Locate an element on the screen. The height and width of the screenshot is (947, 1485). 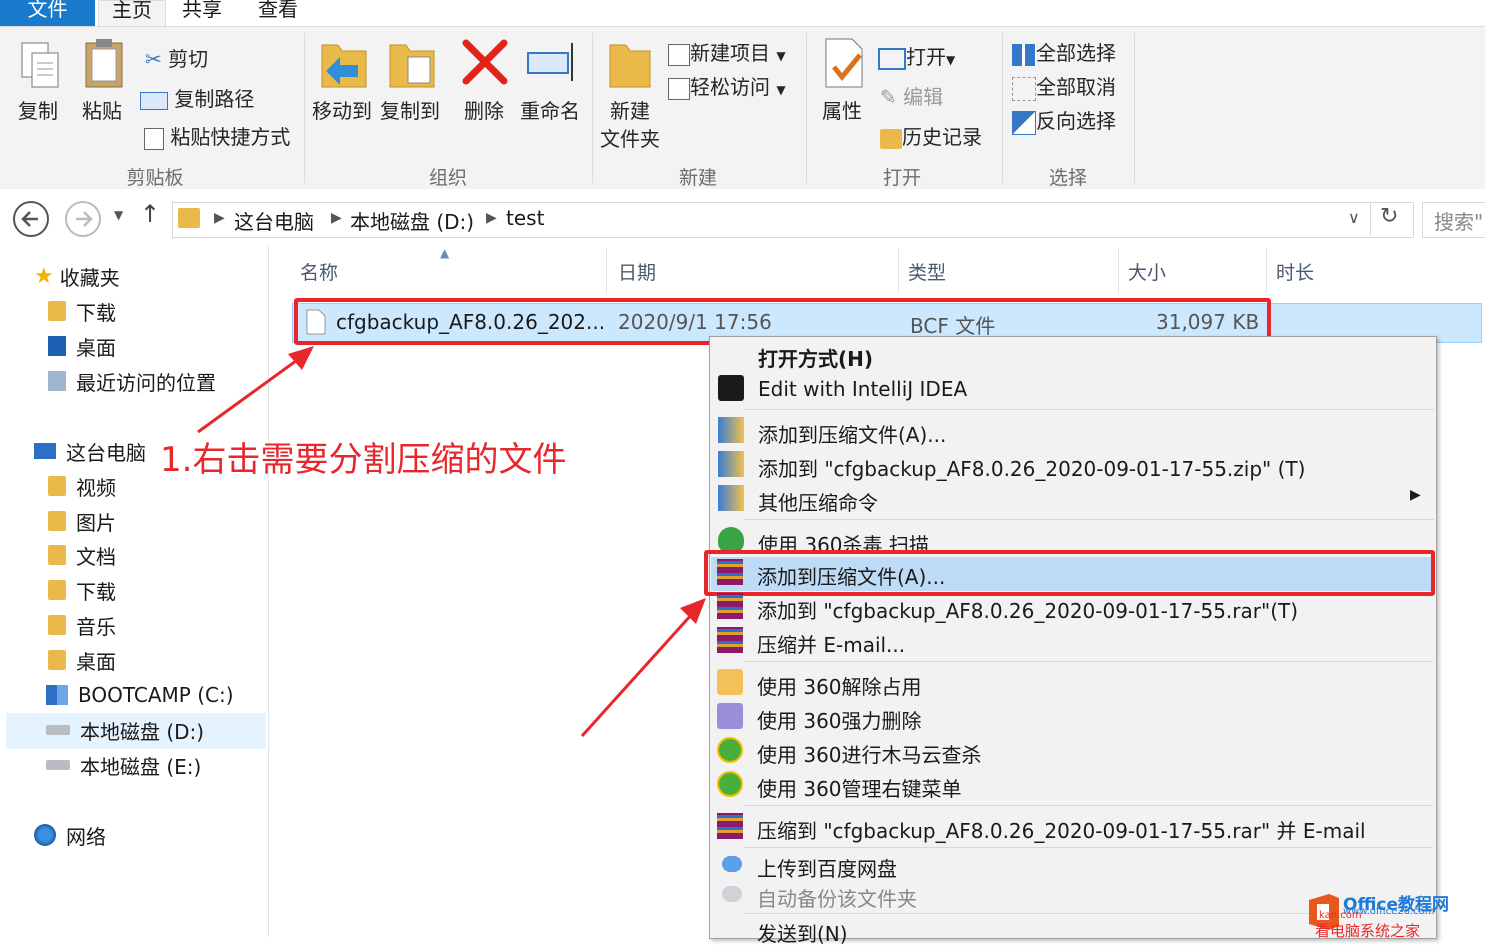
annotation-highlight-box is located at coordinates (1069, 573).